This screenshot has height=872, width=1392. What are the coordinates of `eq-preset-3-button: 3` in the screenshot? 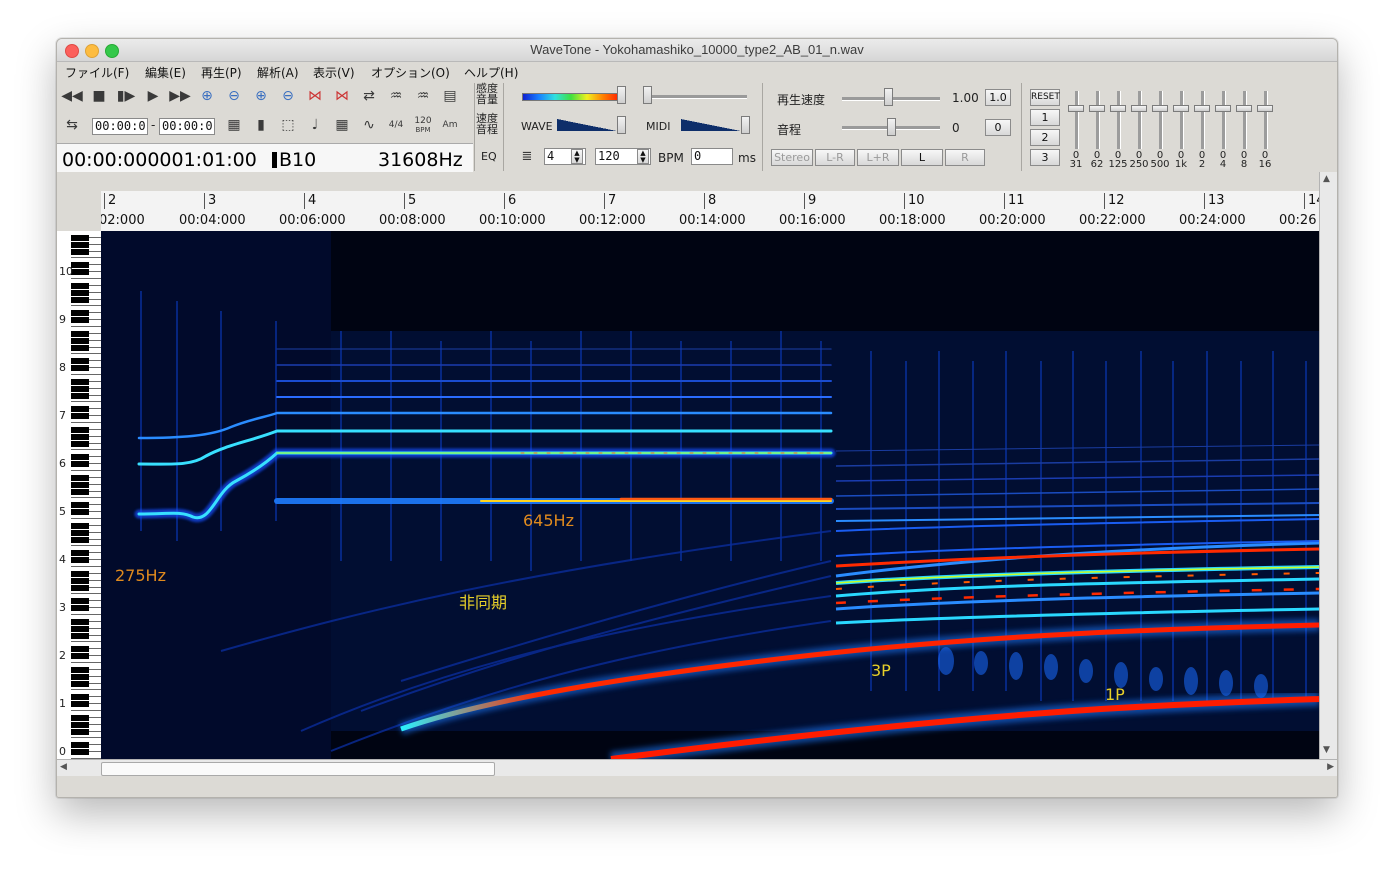 It's located at (1045, 157).